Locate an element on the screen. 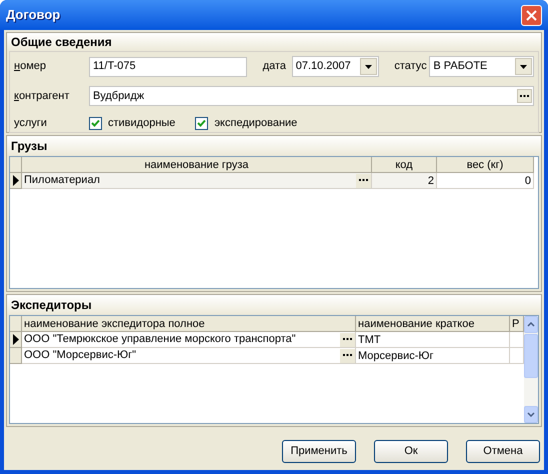 The width and height of the screenshot is (548, 474). table-cell: Морсервис-Юг is located at coordinates (433, 356).